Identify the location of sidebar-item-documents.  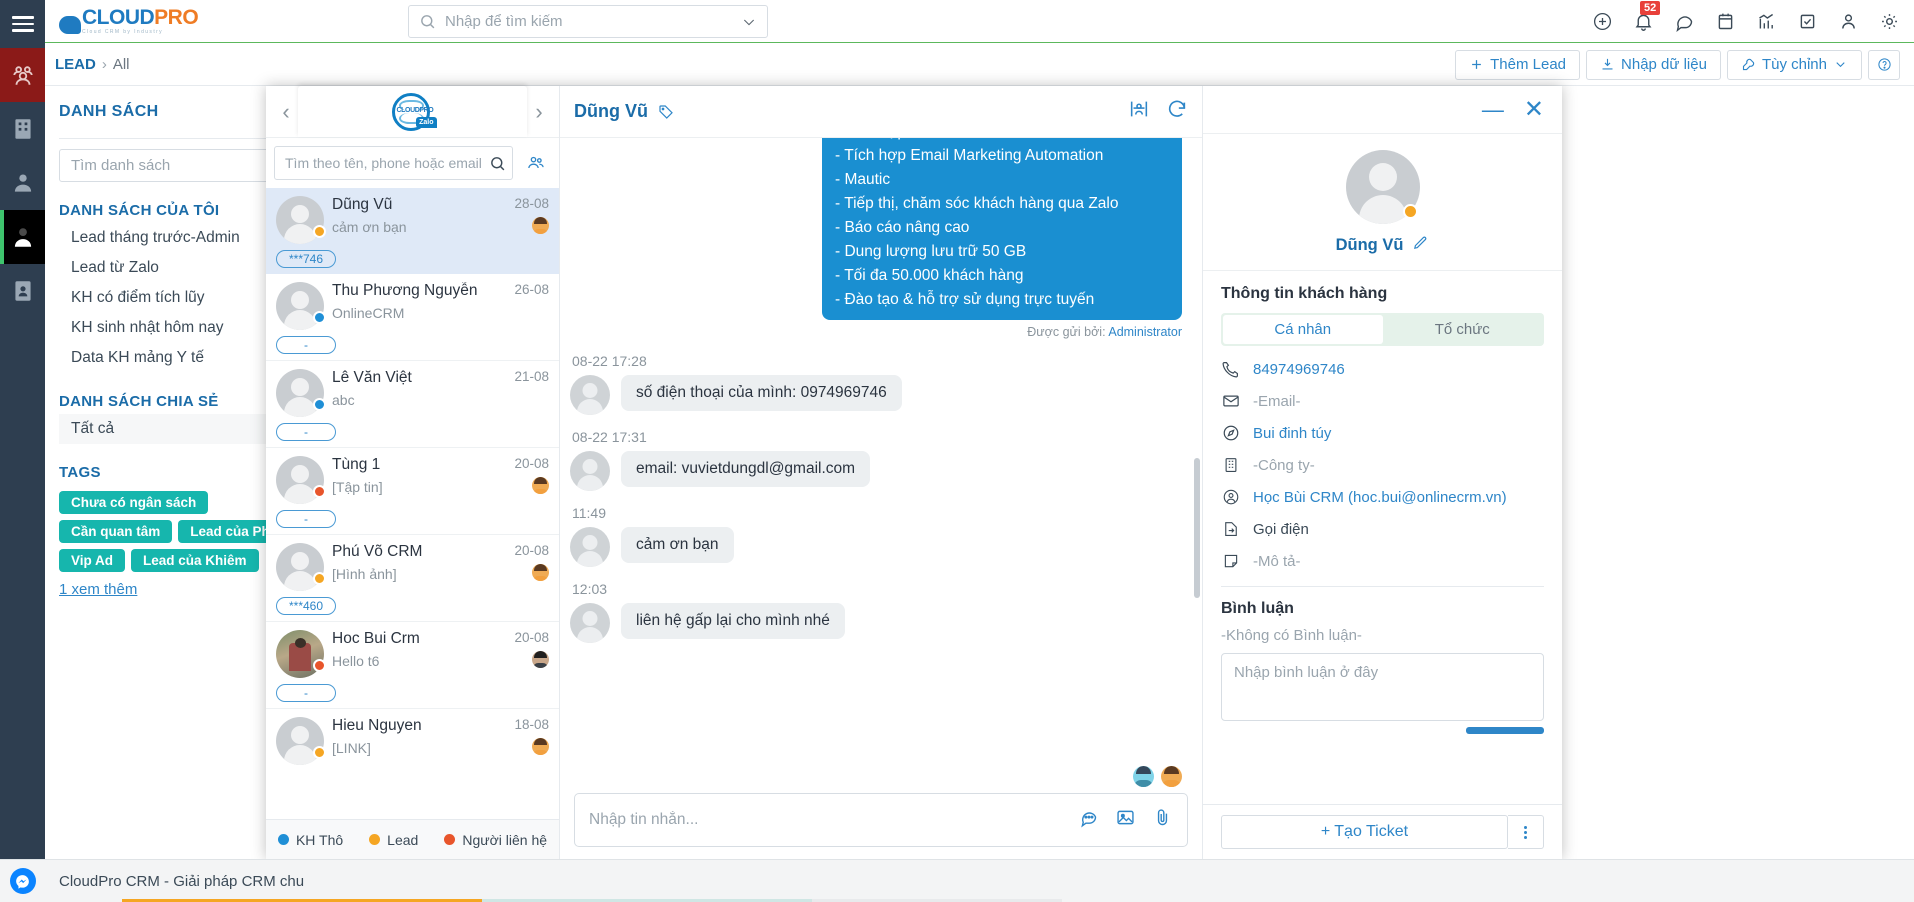
(22, 291).